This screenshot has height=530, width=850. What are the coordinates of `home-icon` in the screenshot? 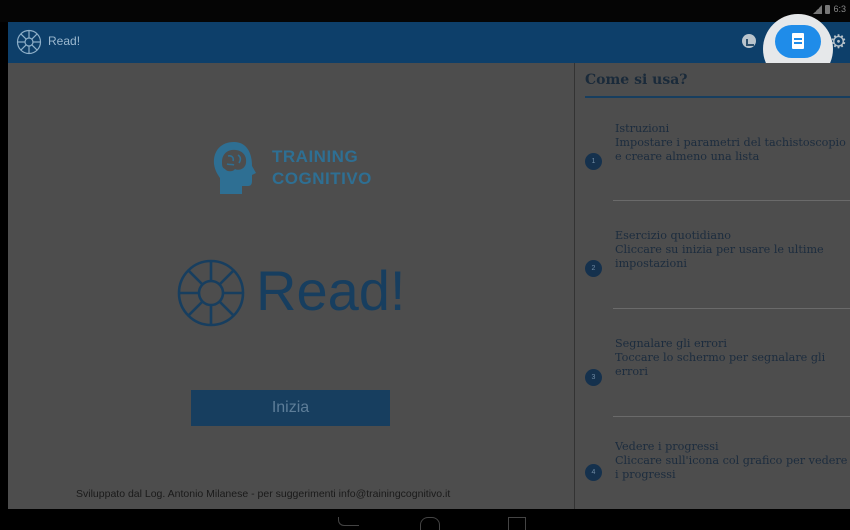 It's located at (430, 523).